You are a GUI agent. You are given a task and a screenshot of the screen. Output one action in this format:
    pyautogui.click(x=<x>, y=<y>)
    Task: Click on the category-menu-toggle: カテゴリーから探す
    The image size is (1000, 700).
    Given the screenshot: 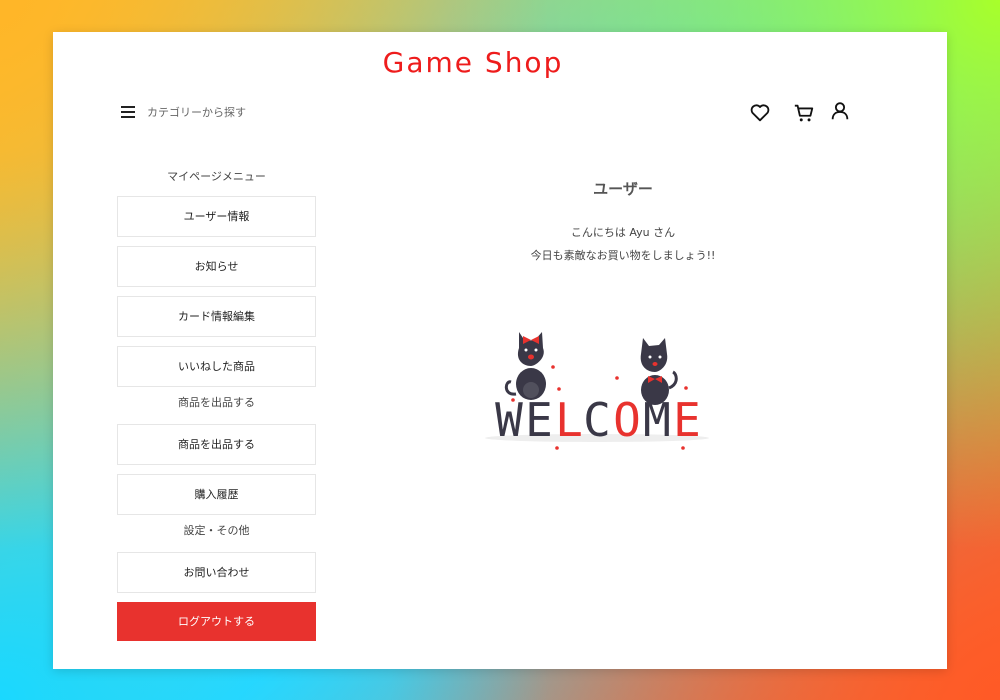 What is the action you would take?
    pyautogui.click(x=183, y=112)
    